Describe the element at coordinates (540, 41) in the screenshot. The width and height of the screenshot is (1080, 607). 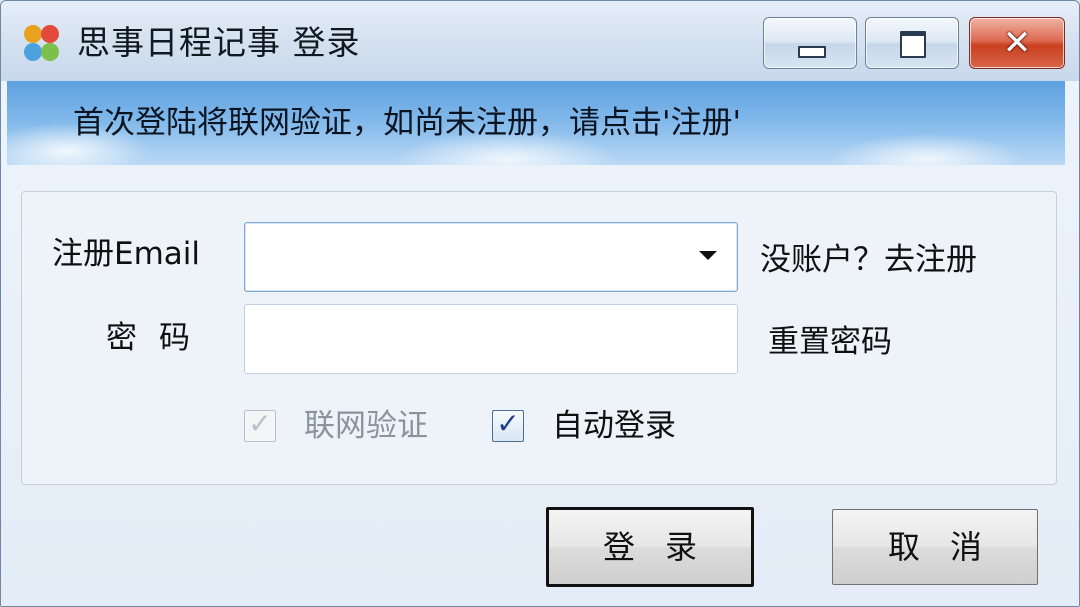
I see `title-bar: 思事日程记事 登录 ✕` at that location.